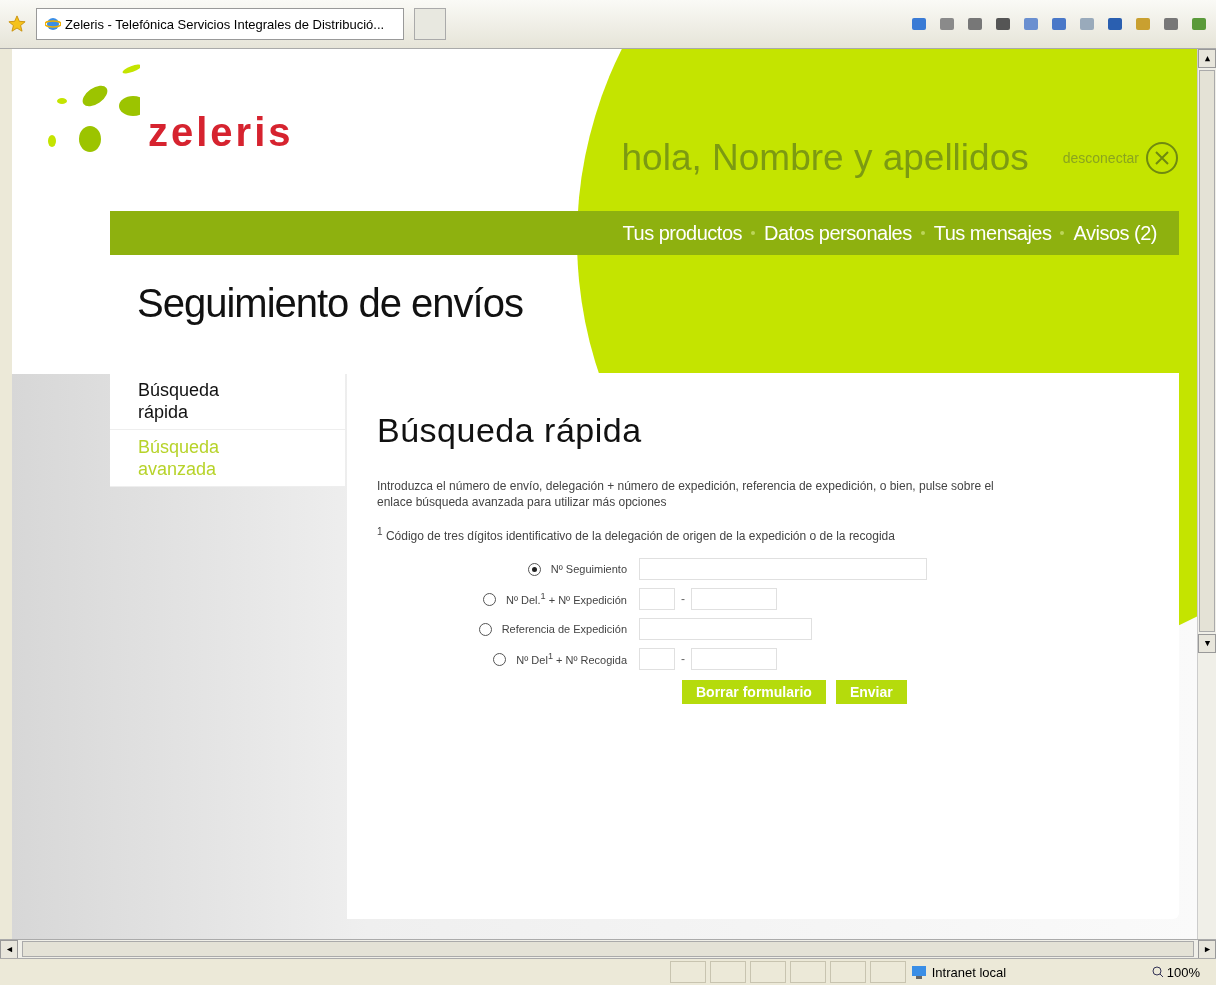 This screenshot has height=985, width=1216. Describe the element at coordinates (566, 599) in the screenshot. I see `field-label: Nº Del.$^{1}$ + Nº Expedición` at that location.